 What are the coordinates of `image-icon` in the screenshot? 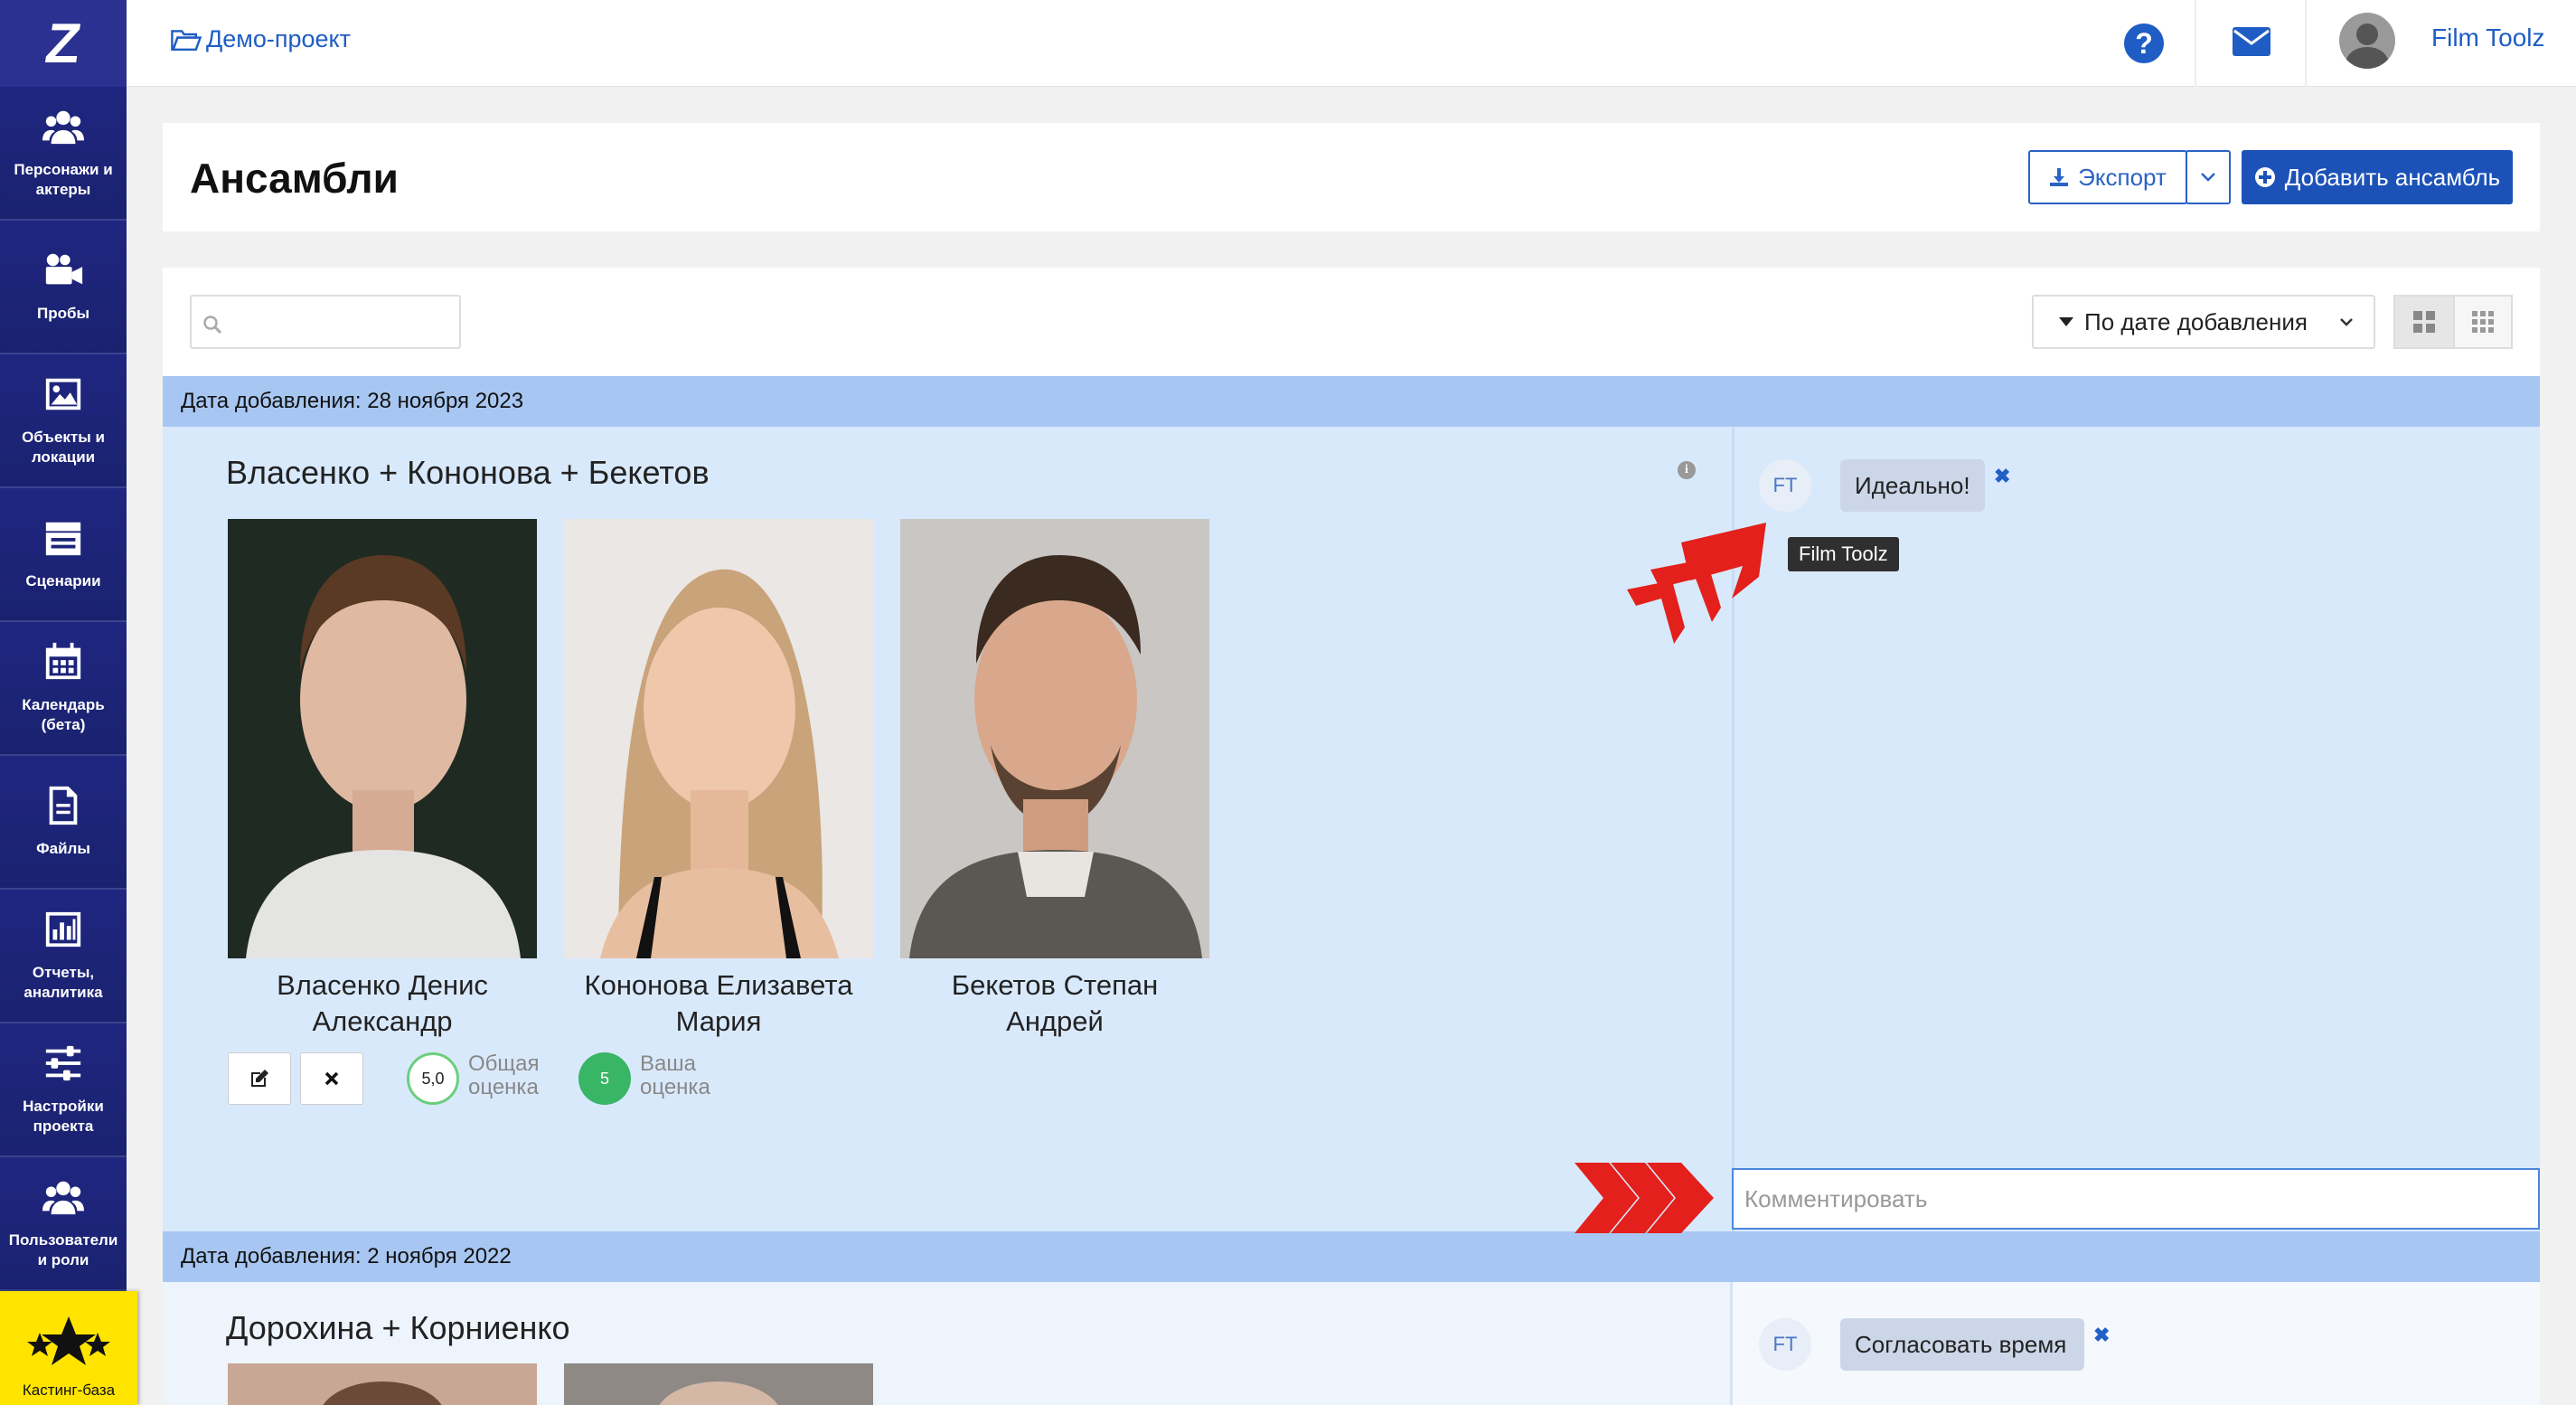 It's located at (63, 394).